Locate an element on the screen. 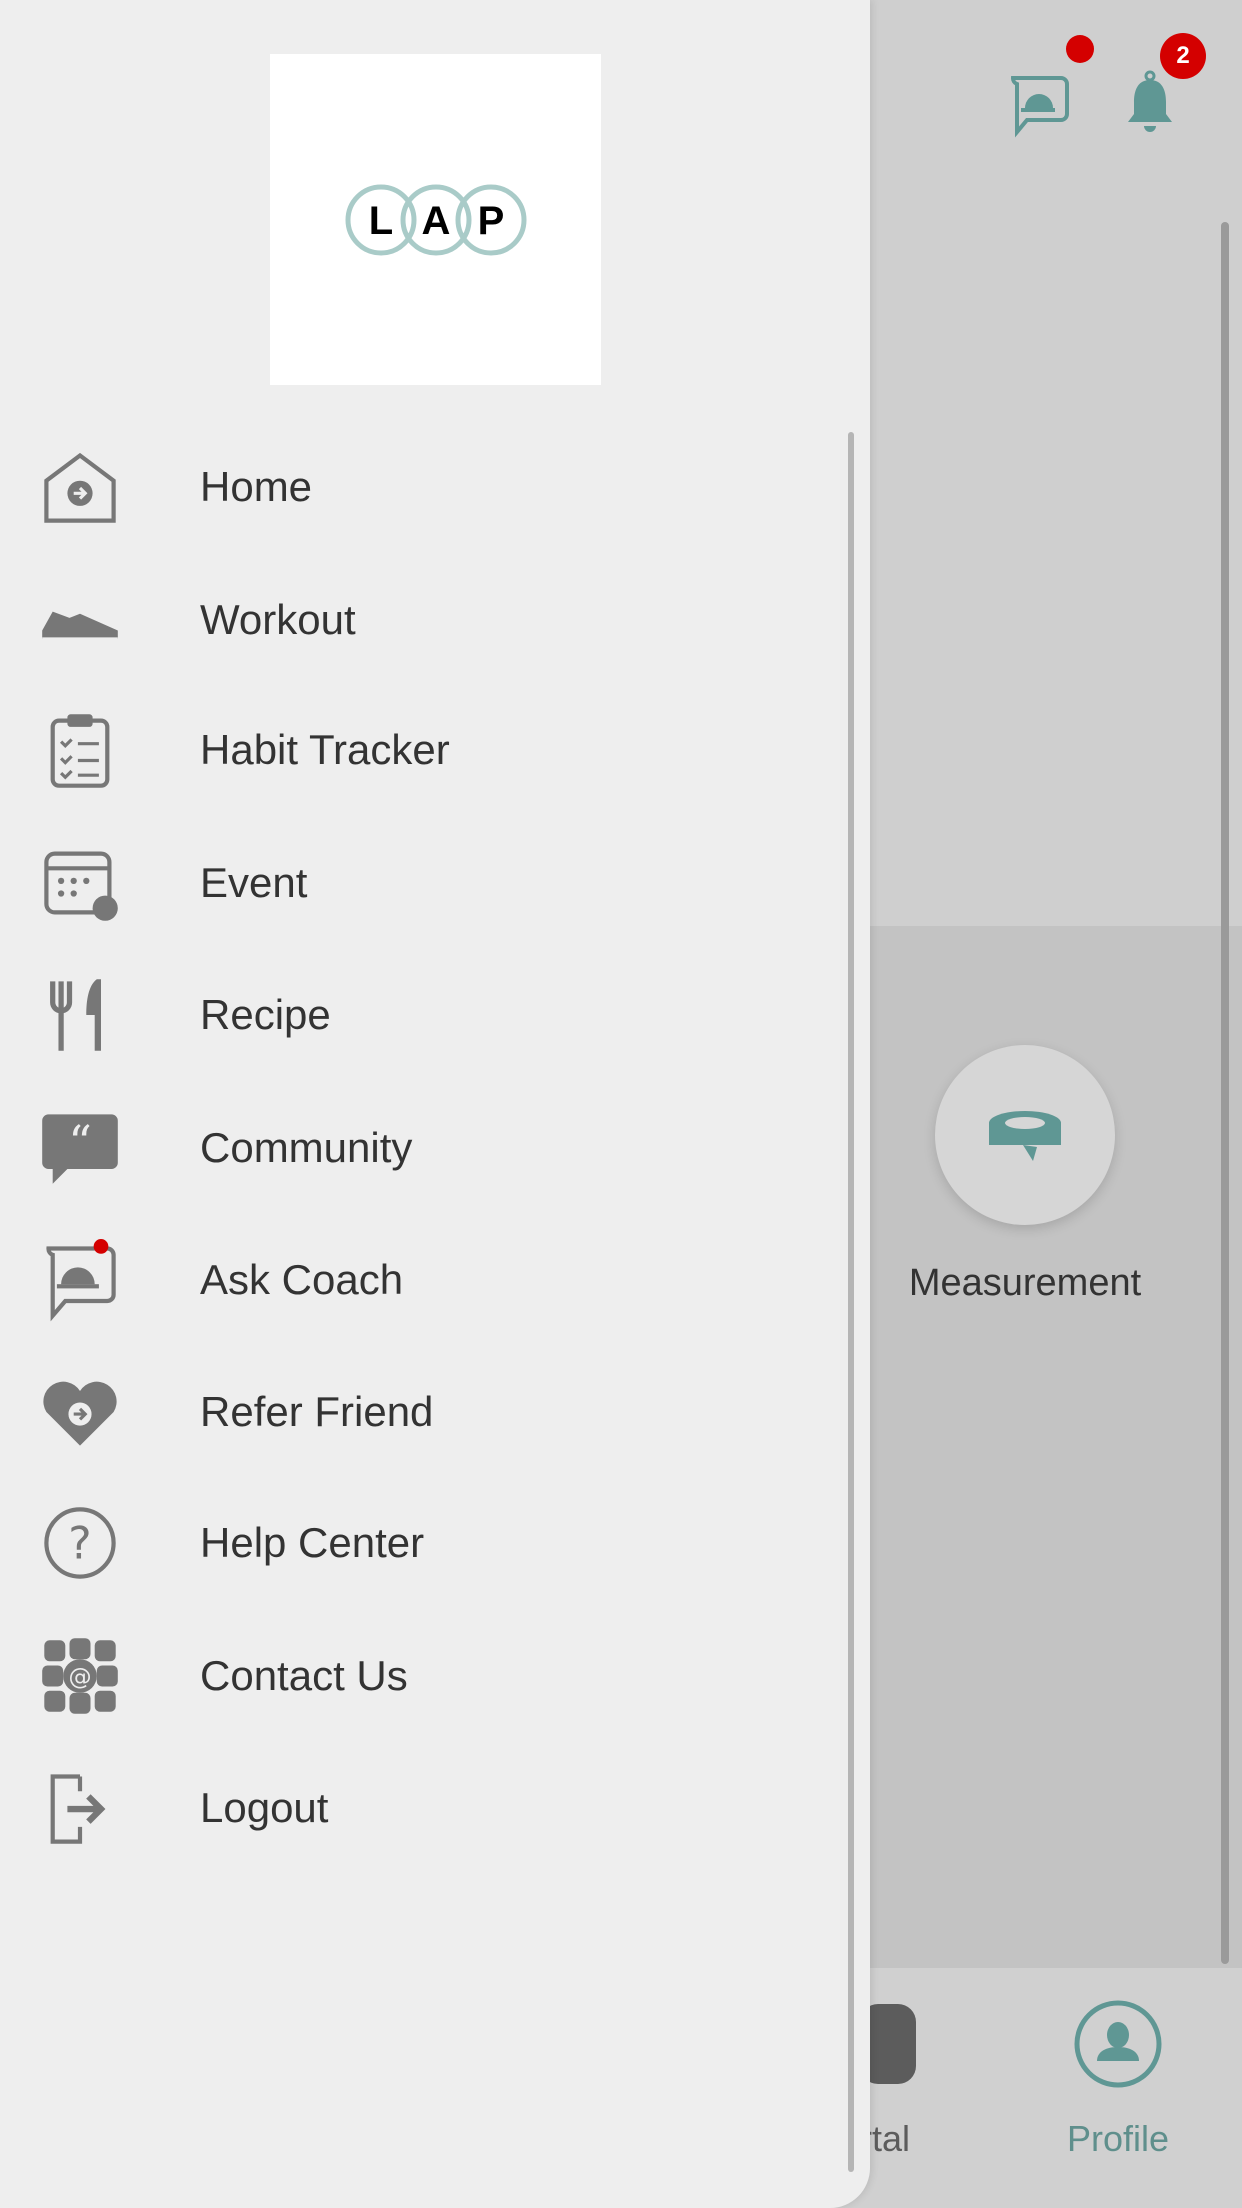  question-icon: ? is located at coordinates (80, 1543).